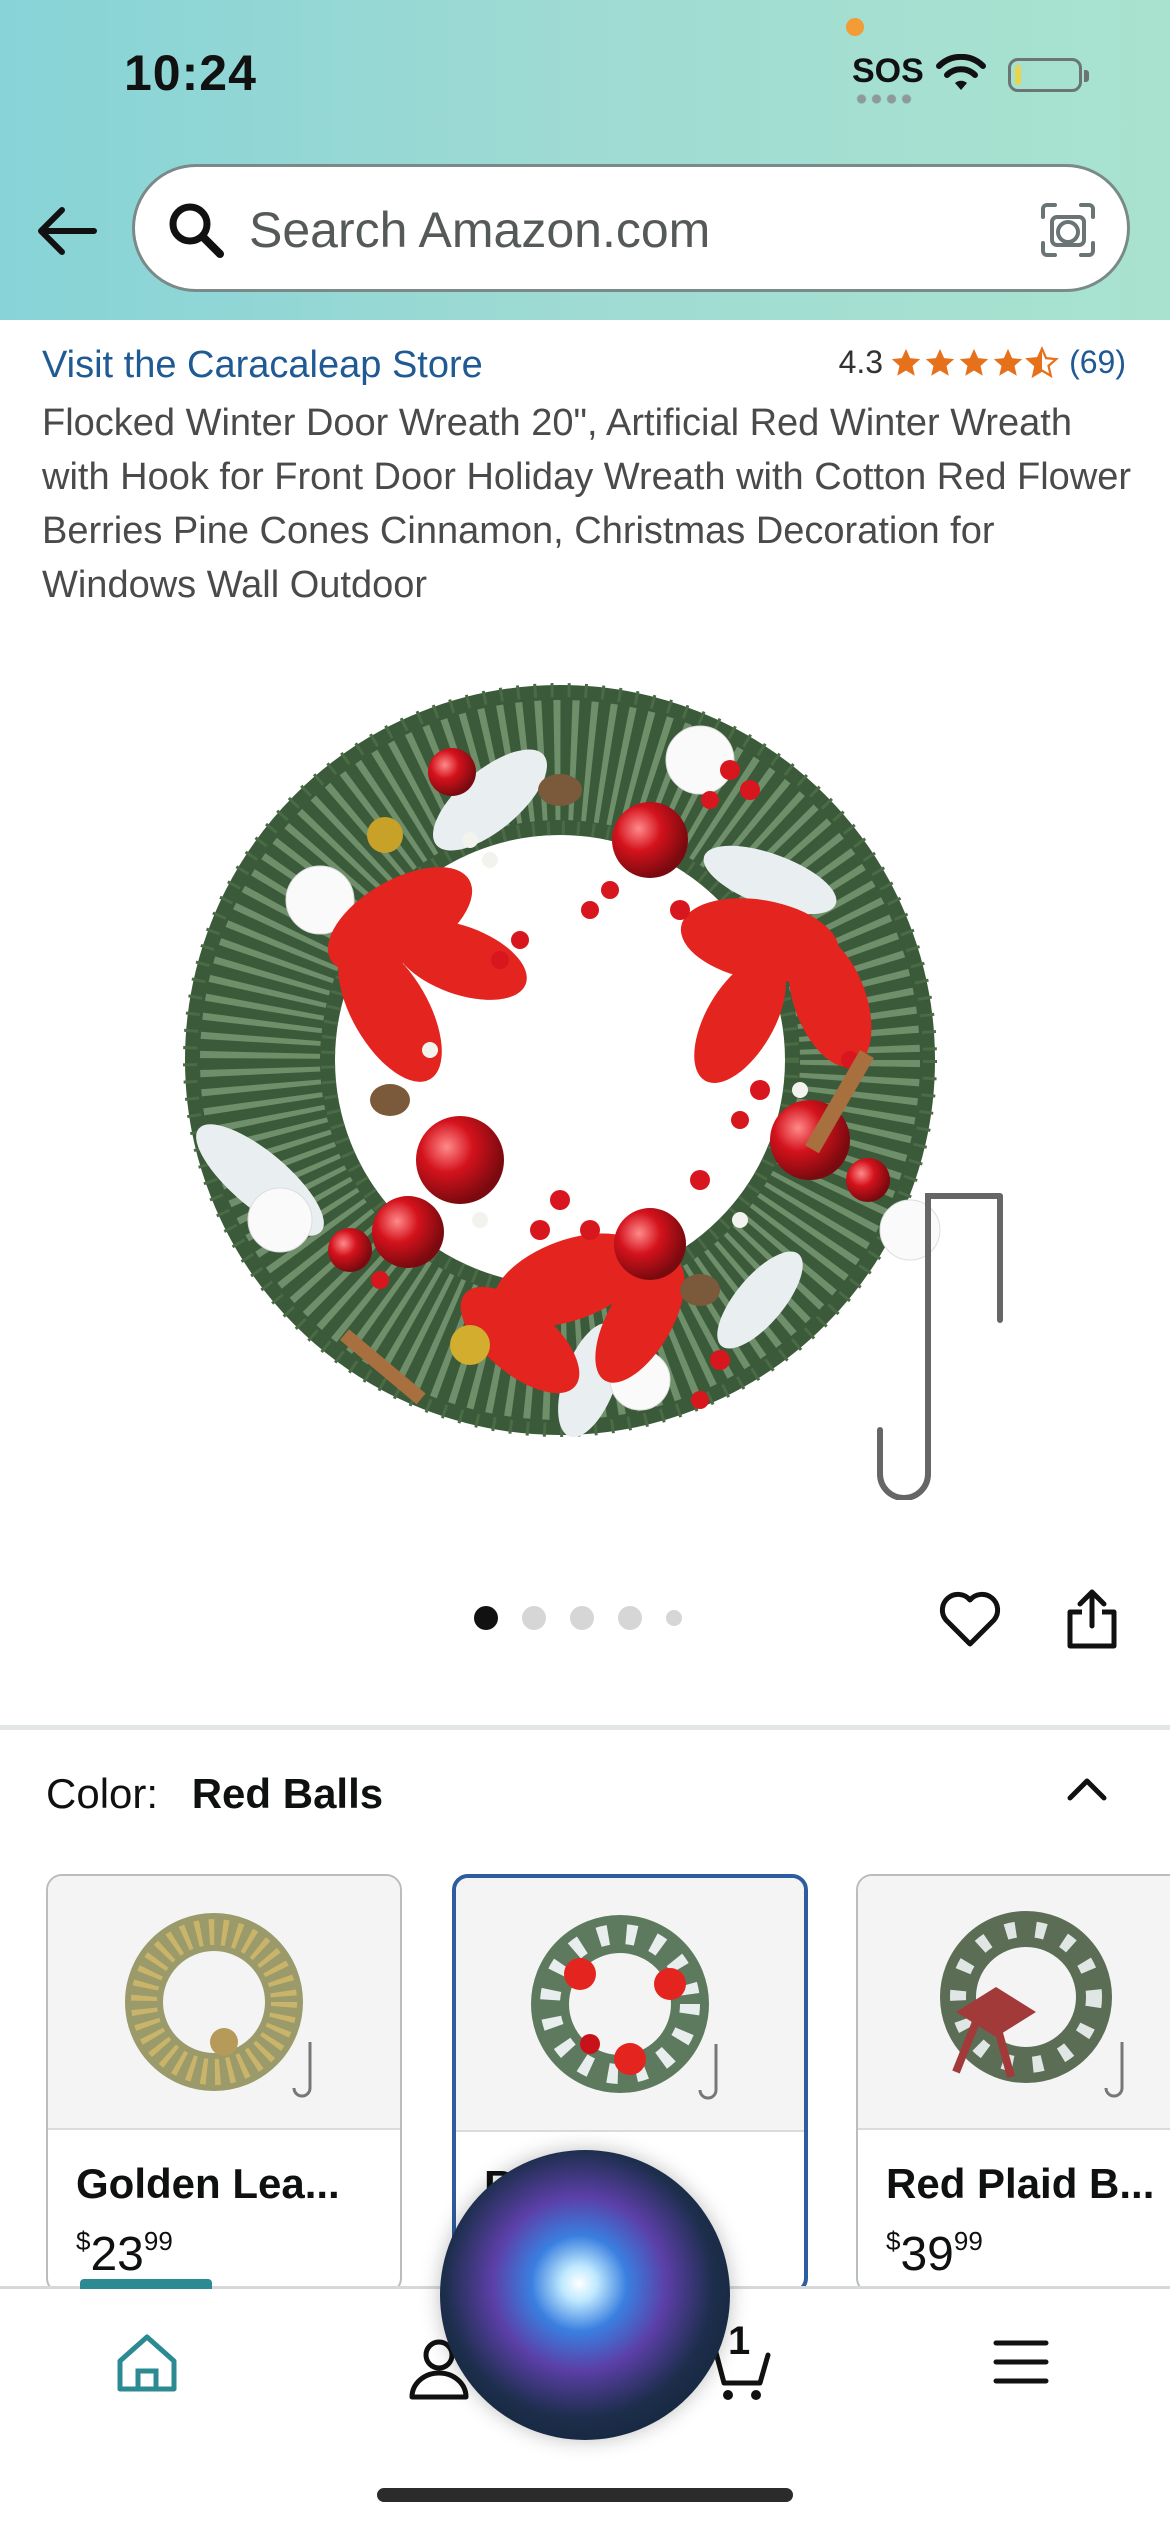  I want to click on search-bar, so click(631, 228).